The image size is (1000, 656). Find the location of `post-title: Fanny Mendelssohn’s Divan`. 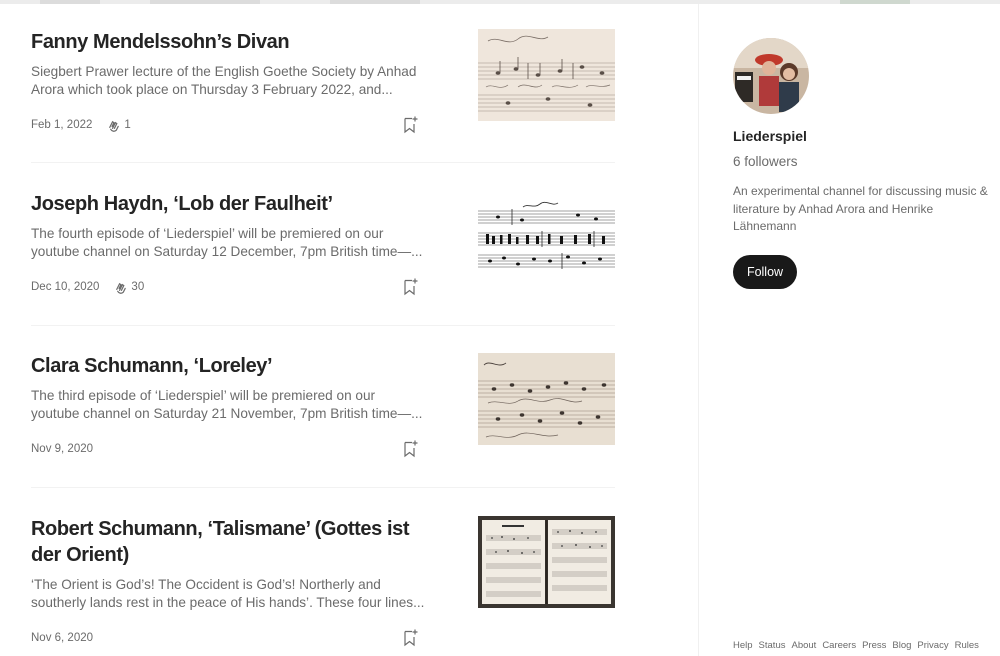

post-title: Fanny Mendelssohn’s Divan is located at coordinates (228, 42).